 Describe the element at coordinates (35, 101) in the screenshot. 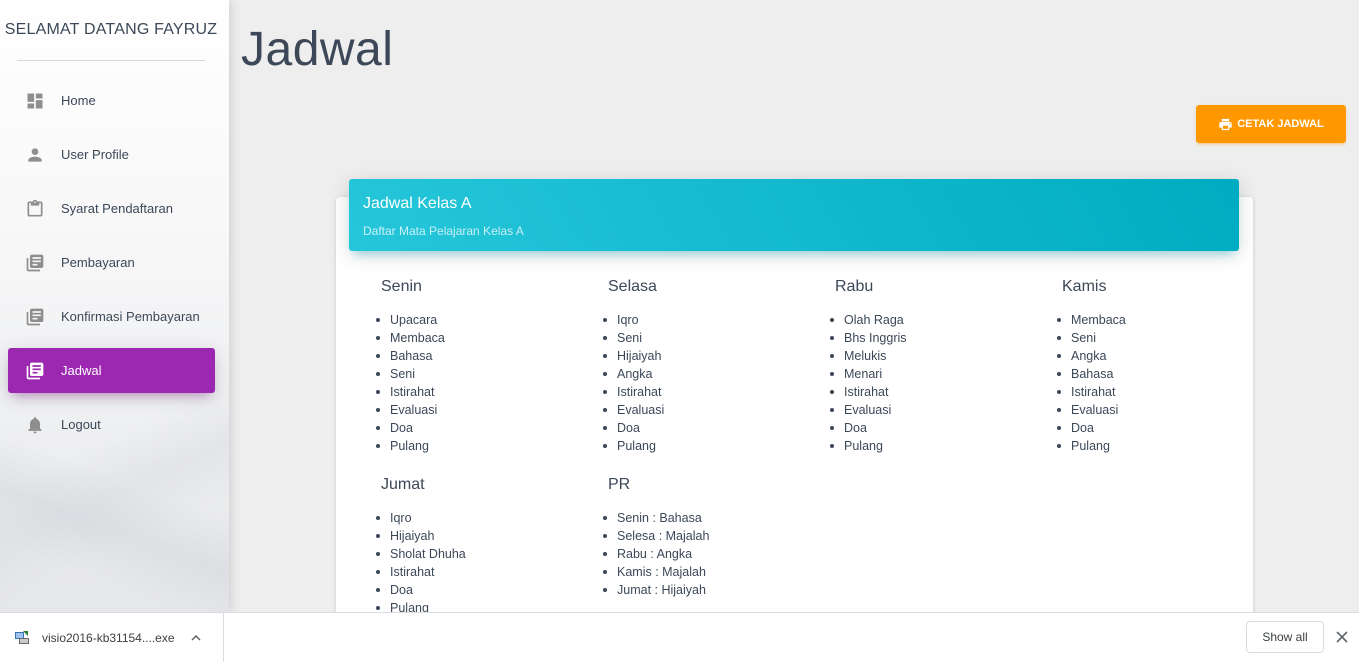

I see `dashboard-icon` at that location.